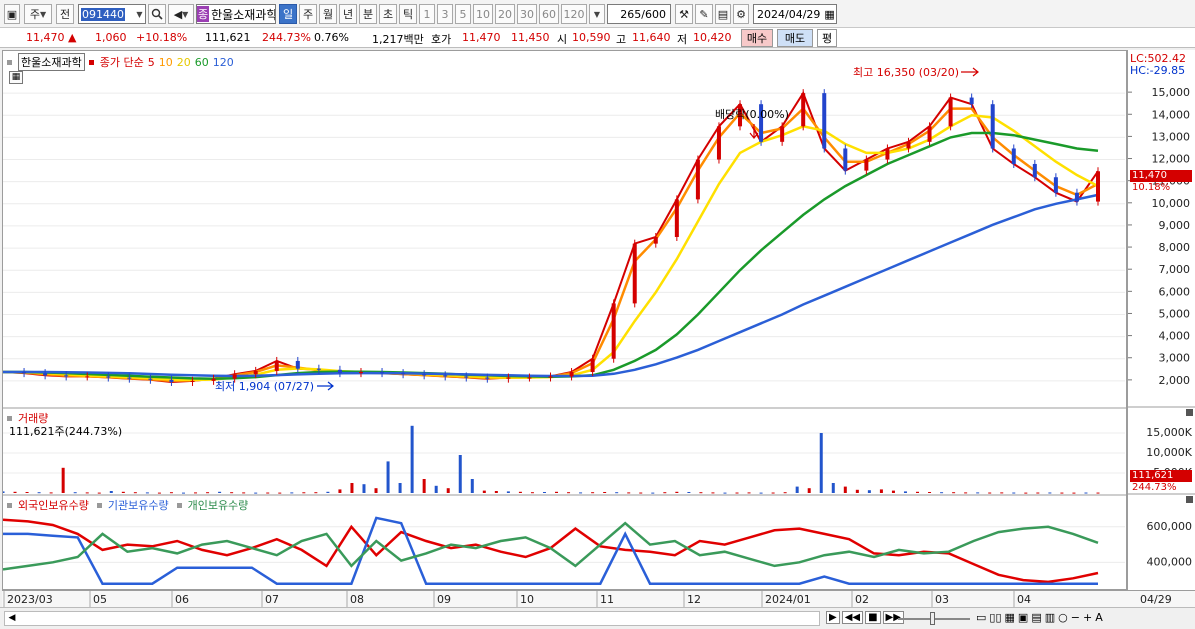  Describe the element at coordinates (757, 38) in the screenshot. I see `buy-button: 매수` at that location.